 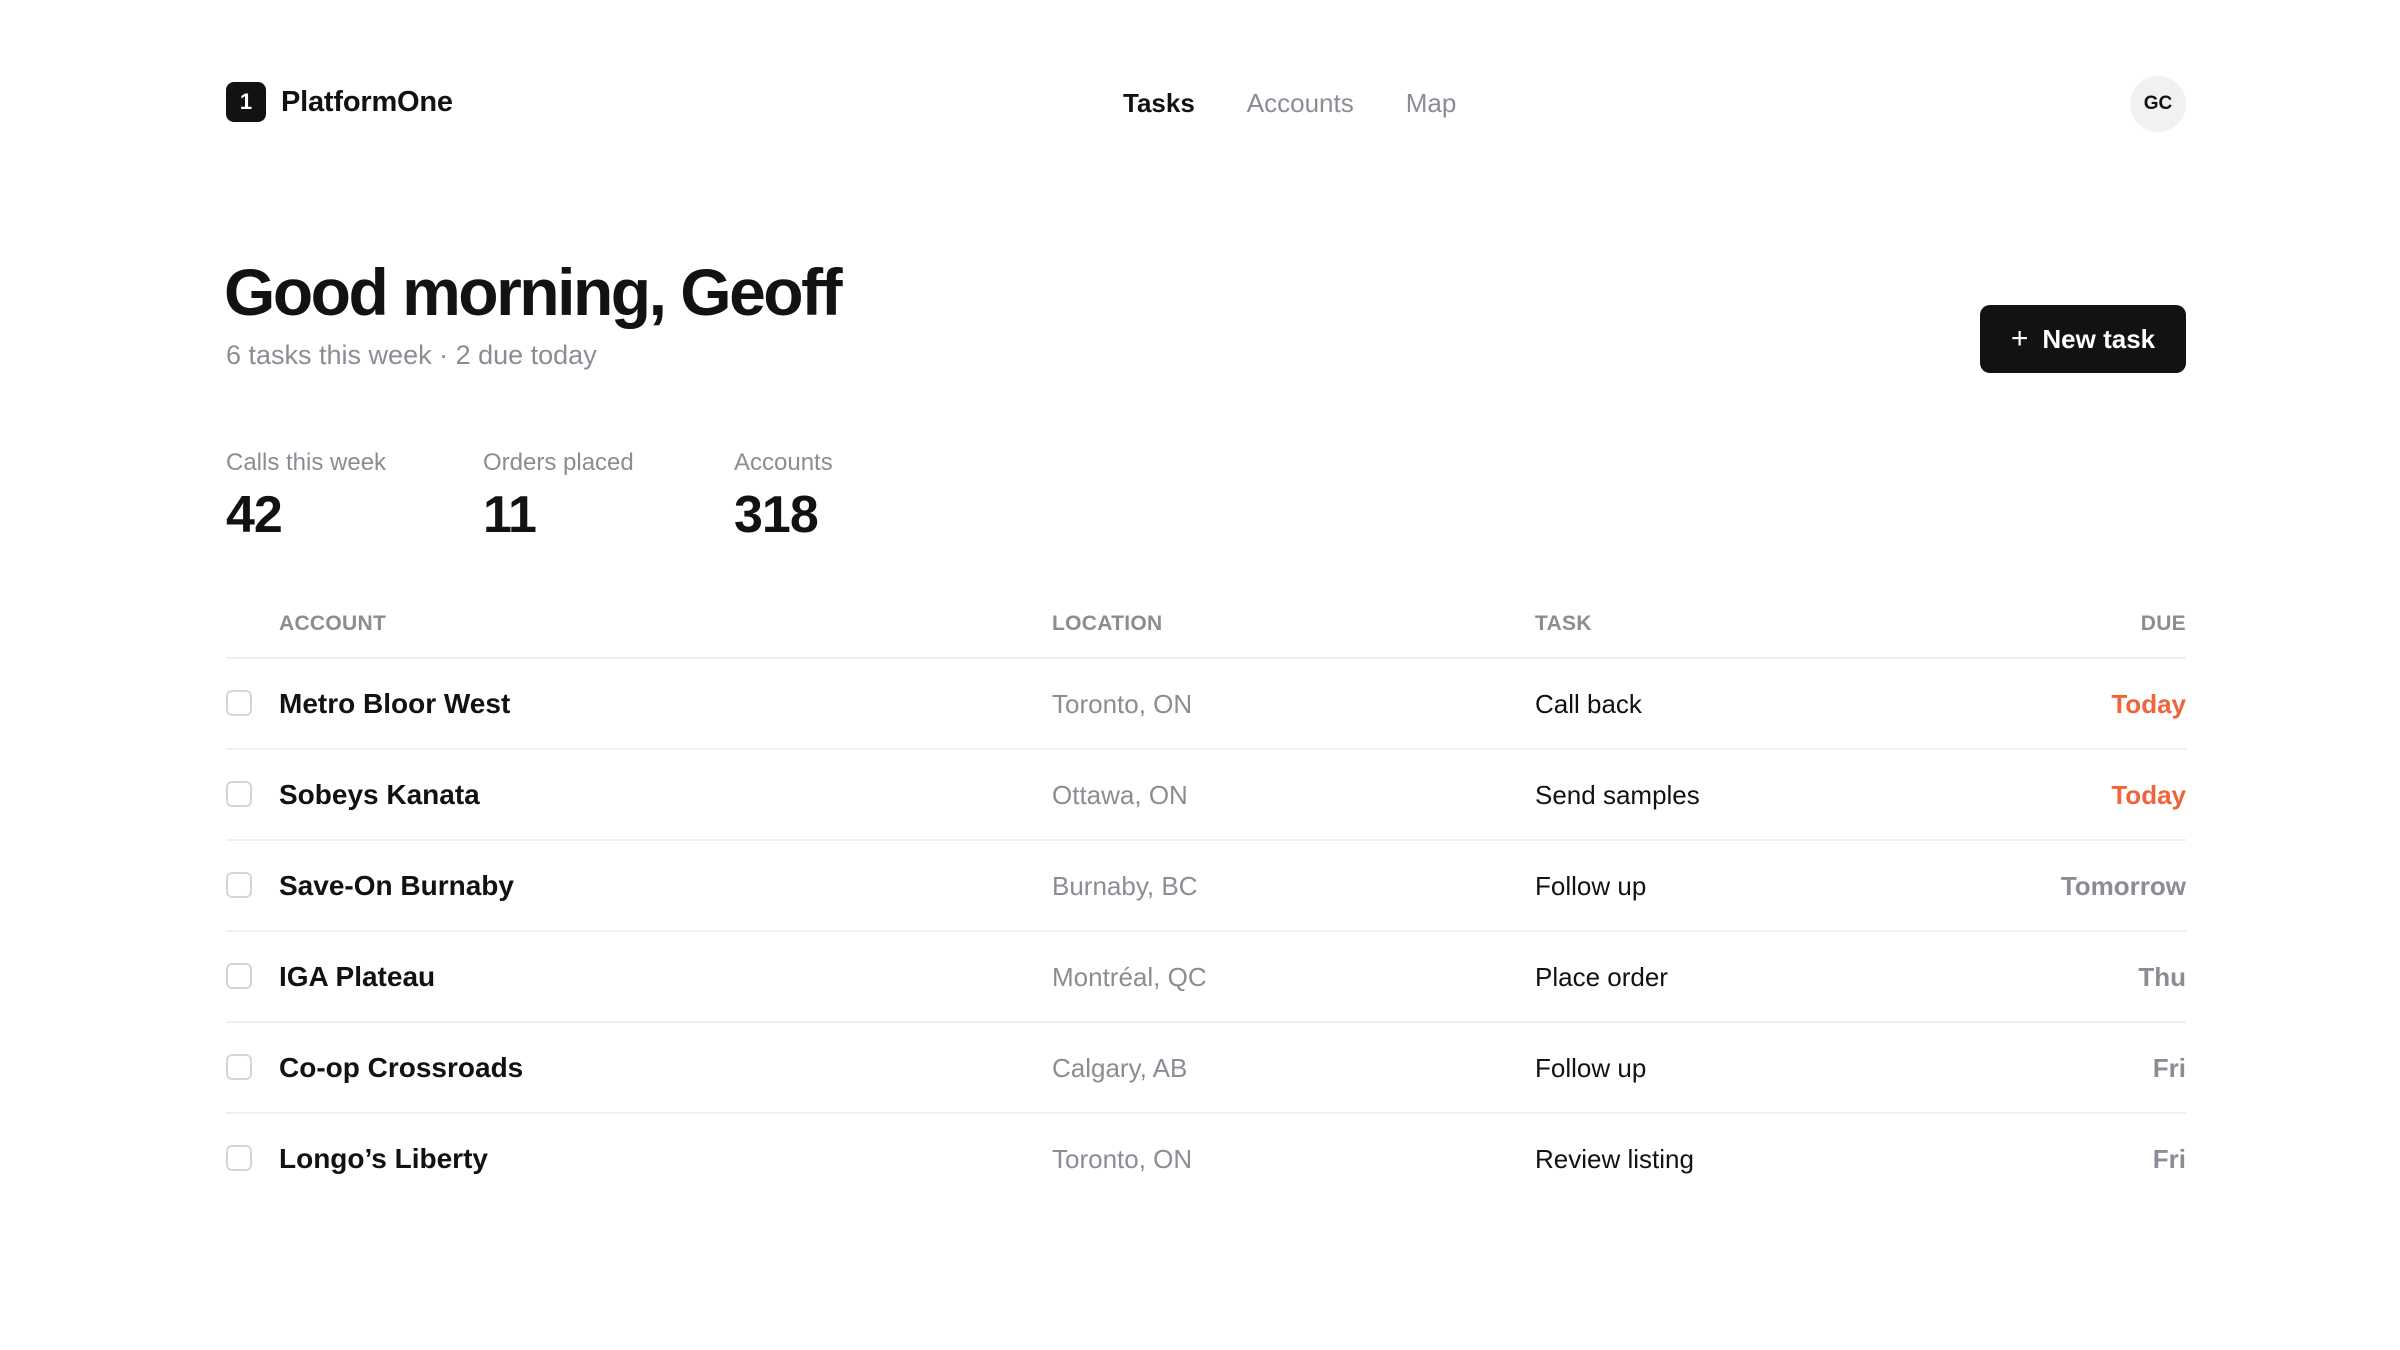 What do you see at coordinates (1120, 795) in the screenshot?
I see `account-location: Ottawa, ON` at bounding box center [1120, 795].